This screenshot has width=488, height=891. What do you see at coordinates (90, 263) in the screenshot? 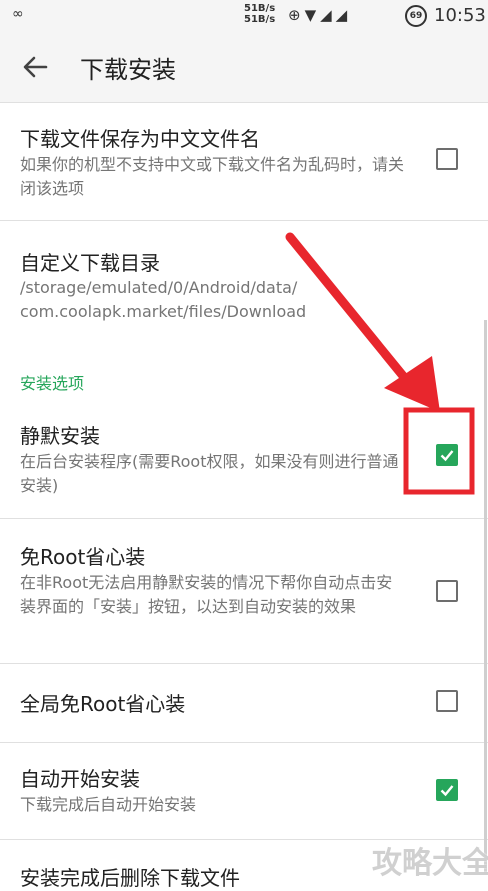
I see `setting-title: 自定义下载目录` at bounding box center [90, 263].